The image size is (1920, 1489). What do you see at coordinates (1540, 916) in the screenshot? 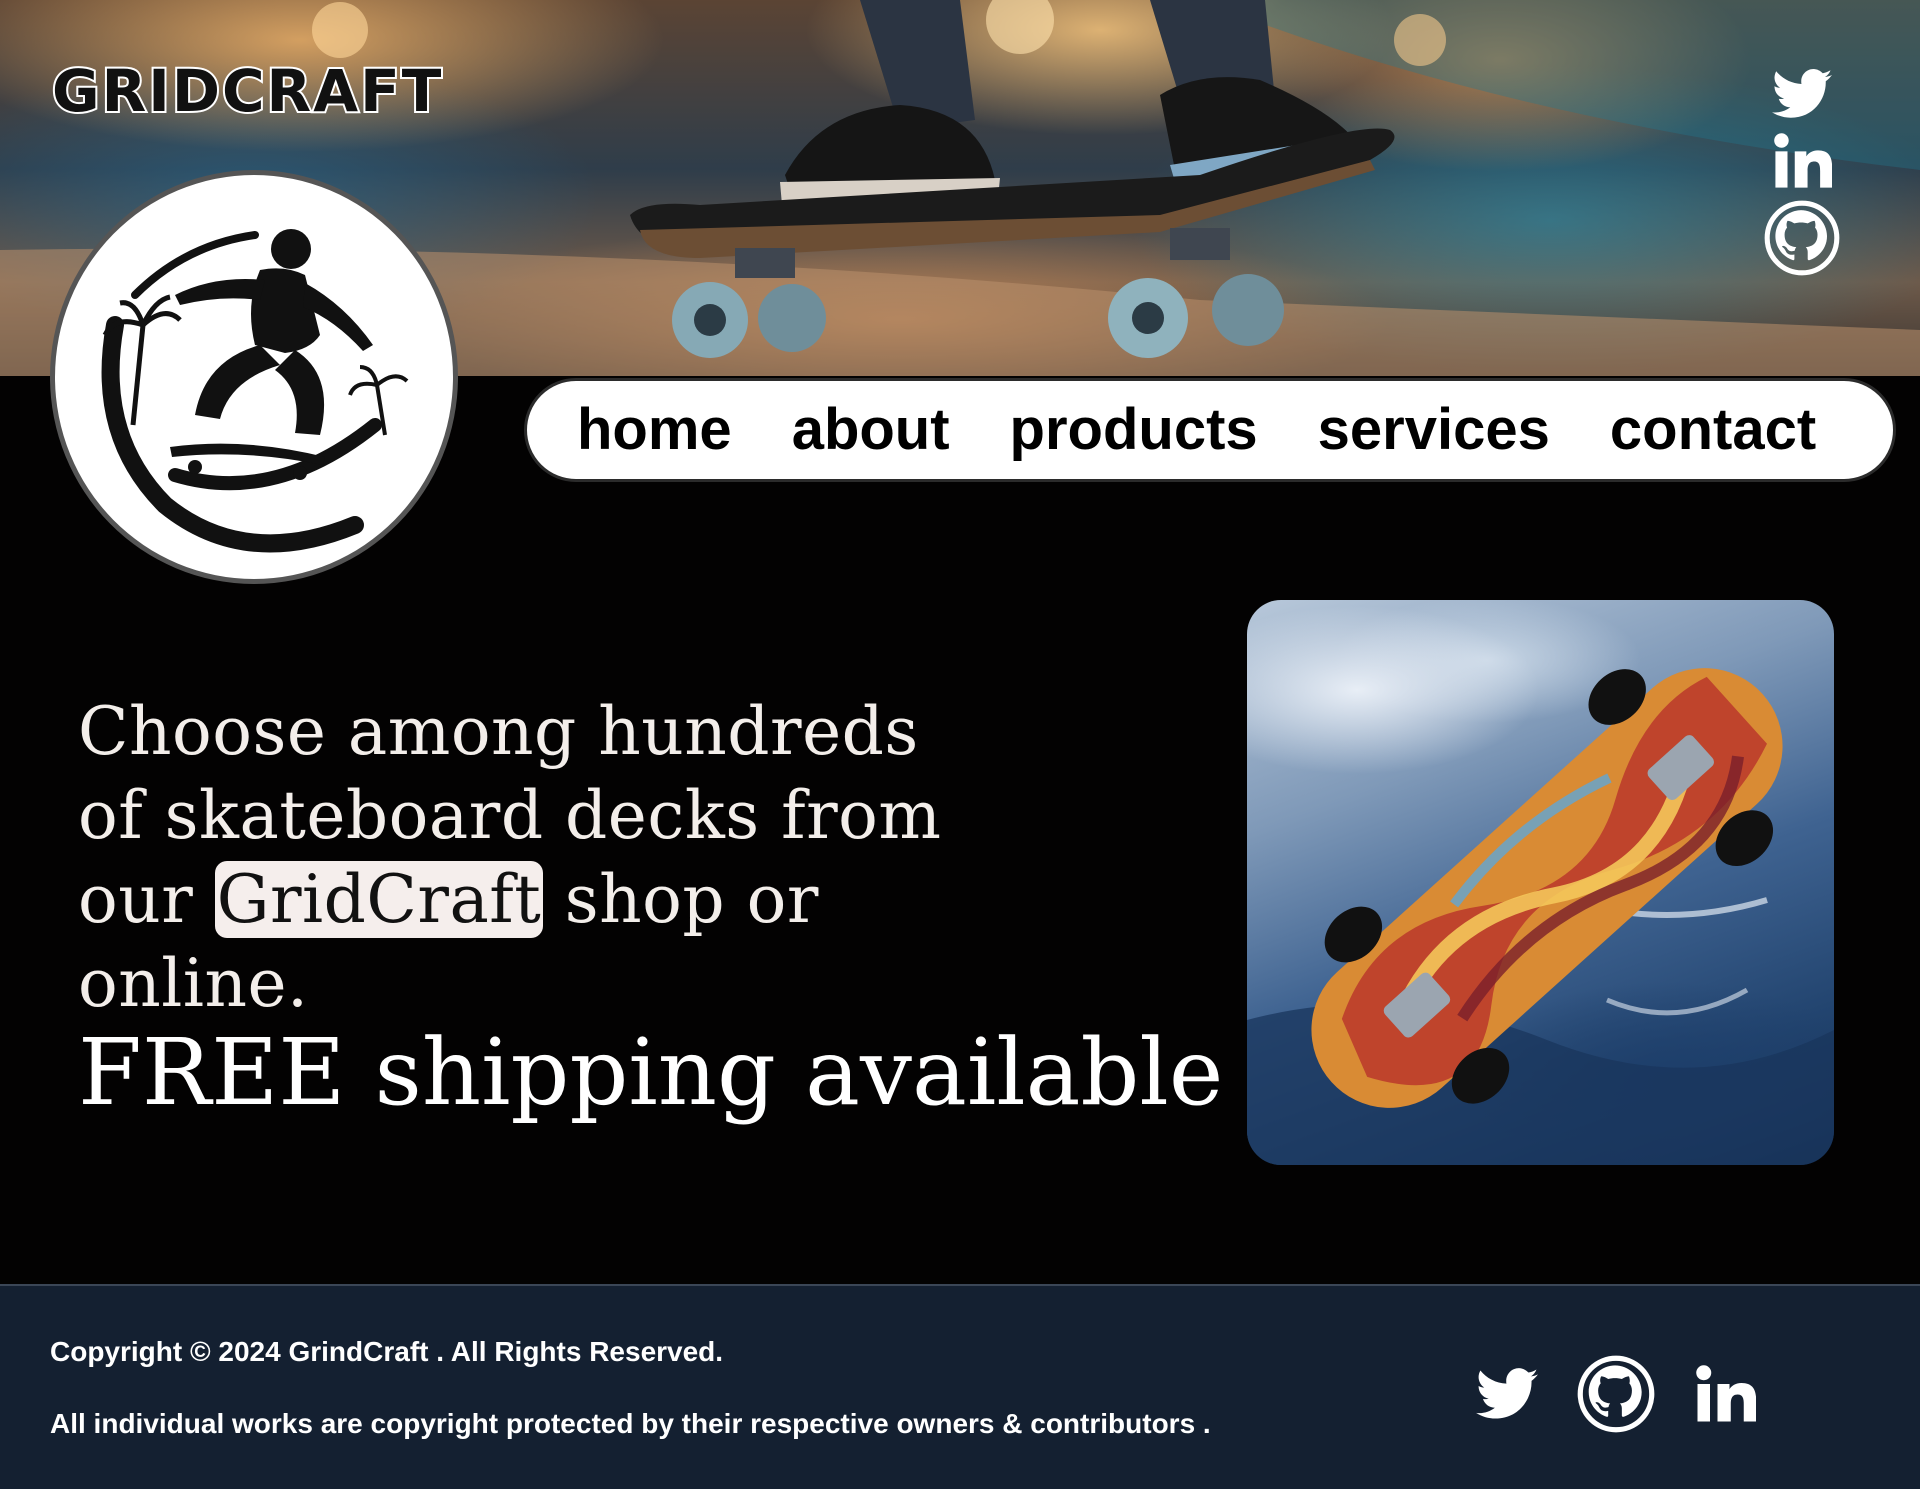
I see `skateboard-deck-art` at bounding box center [1540, 916].